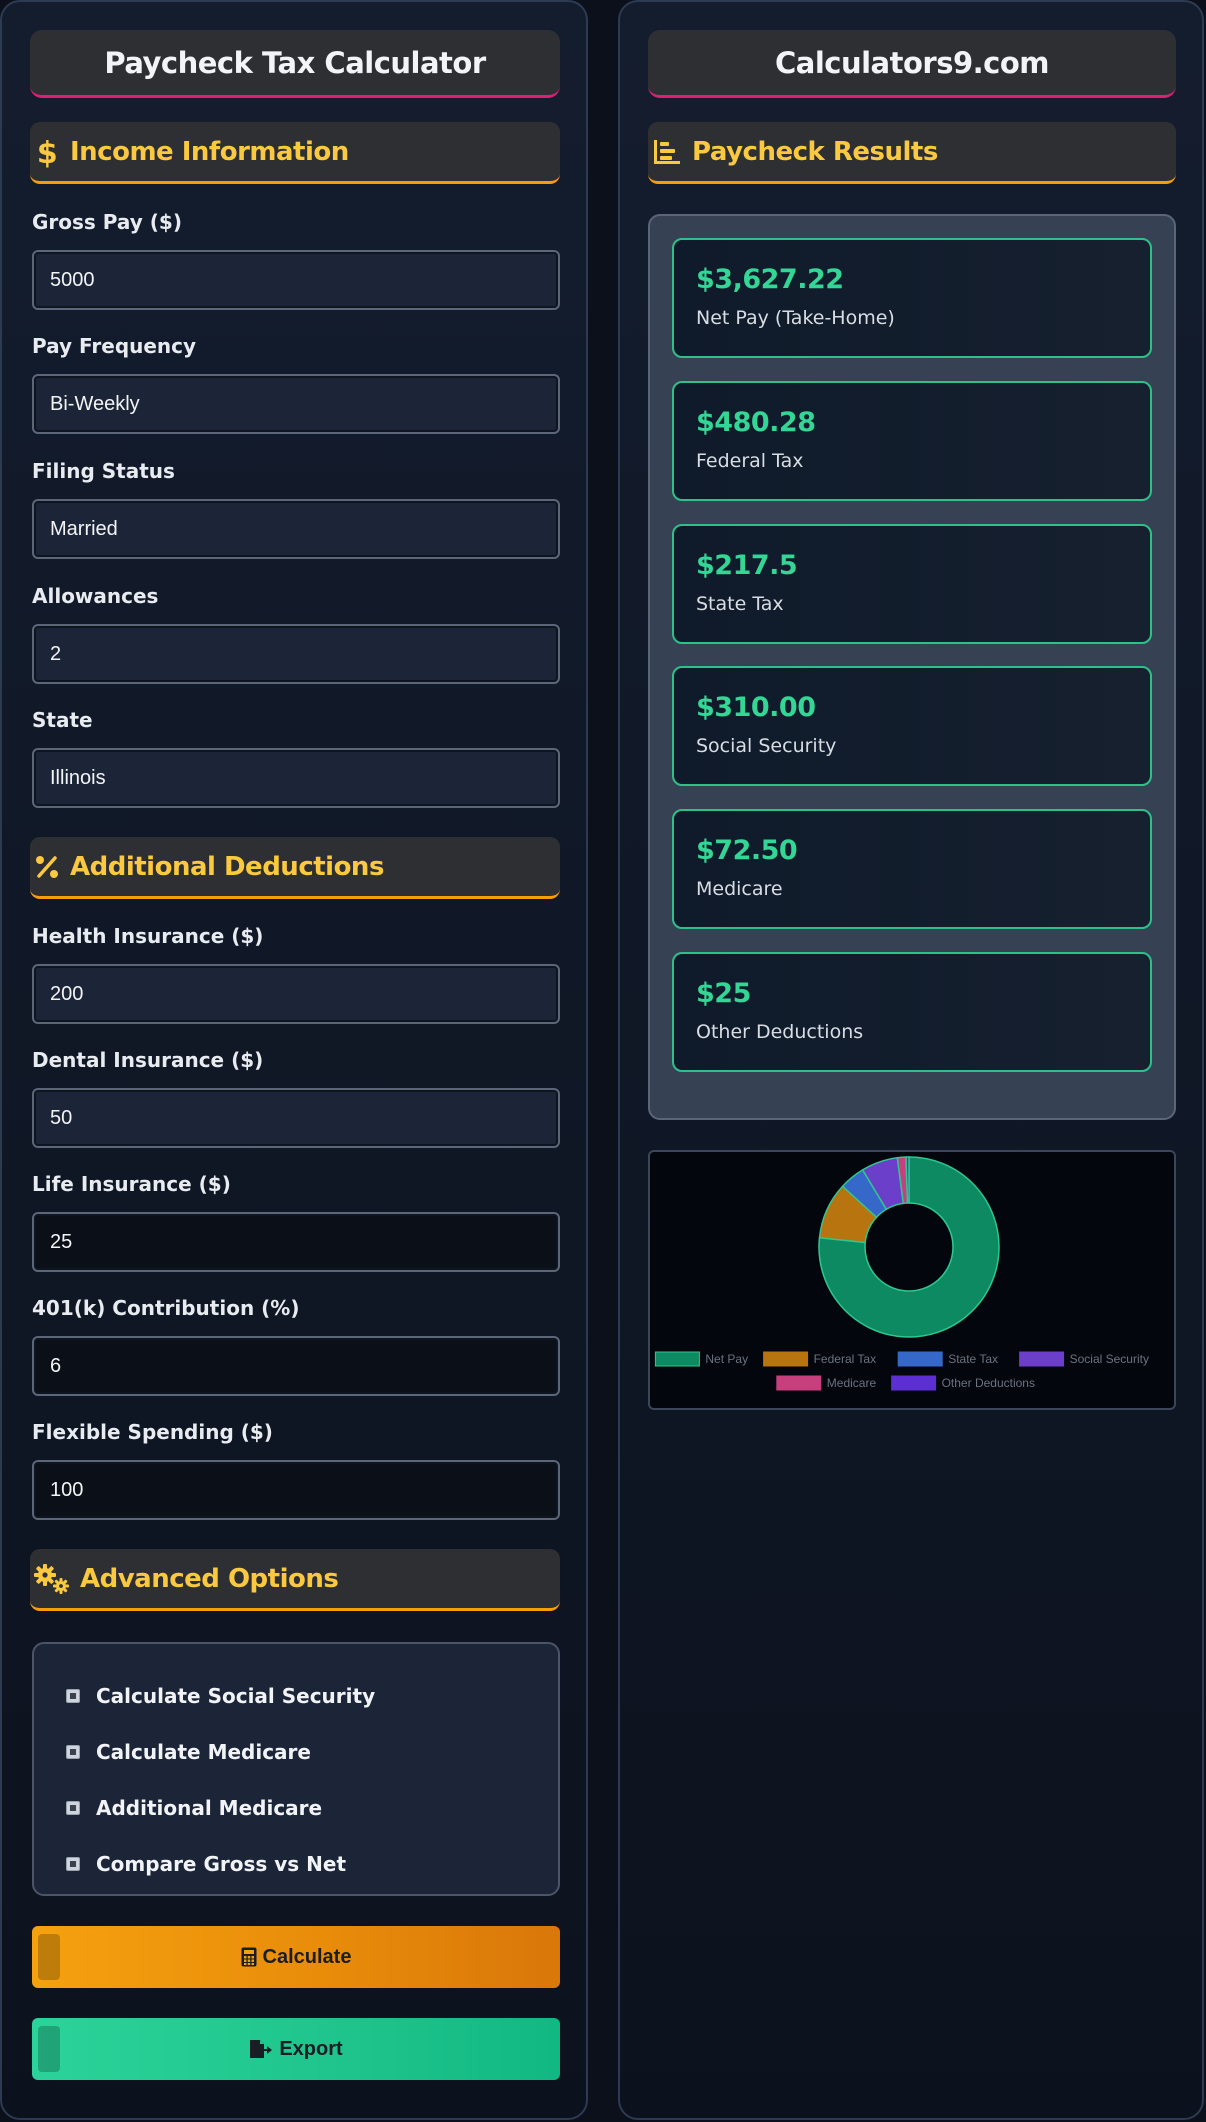 Image resolution: width=1206 pixels, height=2122 pixels. I want to click on result-card-medicare: $72.50 Medicare, so click(912, 869).